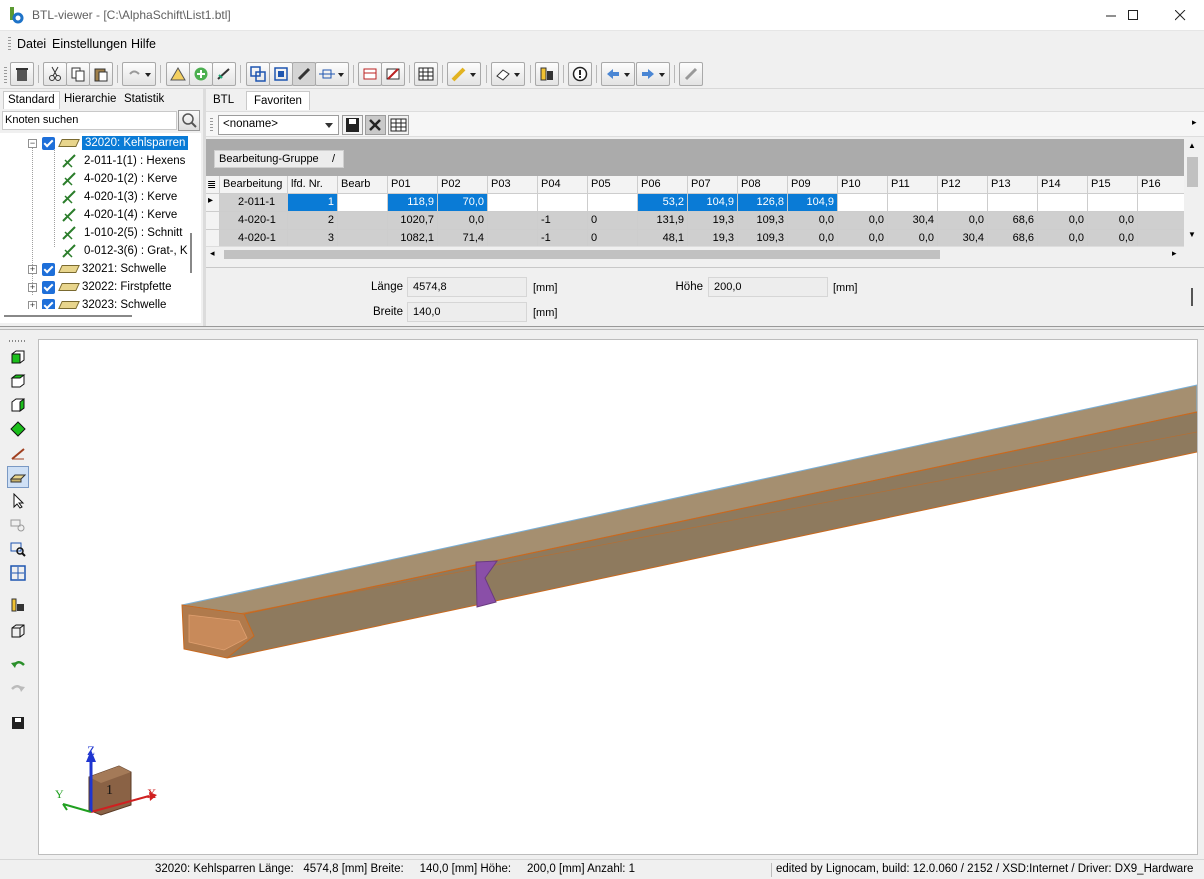 The height and width of the screenshot is (879, 1204). What do you see at coordinates (508, 74) in the screenshot?
I see `eraser-dropdown` at bounding box center [508, 74].